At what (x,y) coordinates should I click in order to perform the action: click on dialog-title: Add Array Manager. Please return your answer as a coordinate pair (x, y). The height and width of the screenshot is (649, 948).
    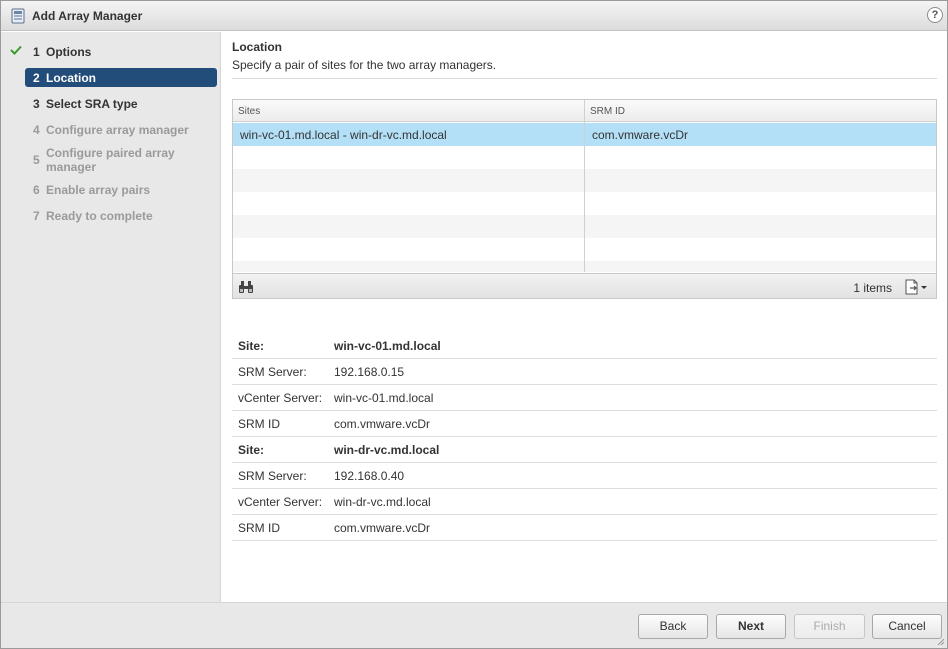
    Looking at the image, I should click on (87, 16).